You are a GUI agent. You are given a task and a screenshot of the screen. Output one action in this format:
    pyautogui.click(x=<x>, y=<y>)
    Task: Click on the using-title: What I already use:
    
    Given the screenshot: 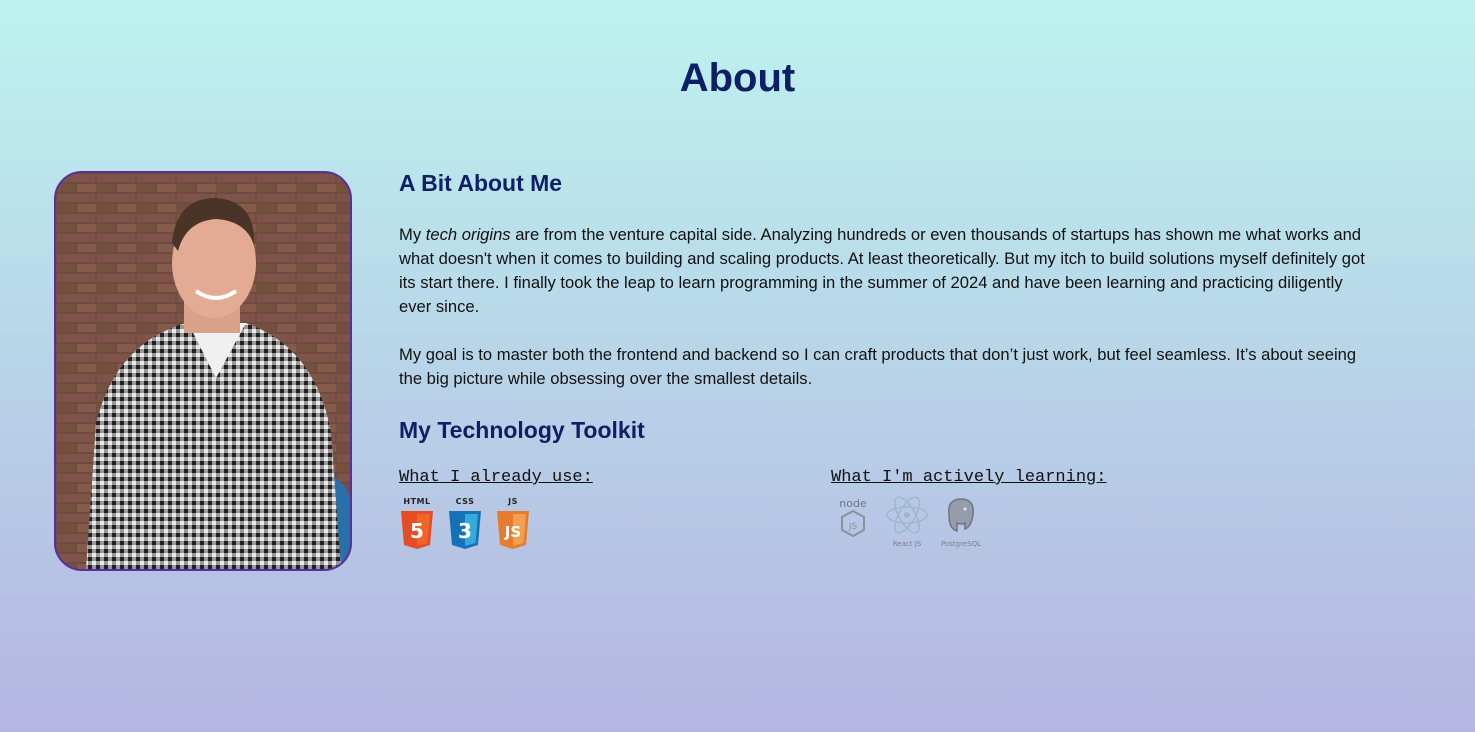 What is the action you would take?
    pyautogui.click(x=496, y=477)
    